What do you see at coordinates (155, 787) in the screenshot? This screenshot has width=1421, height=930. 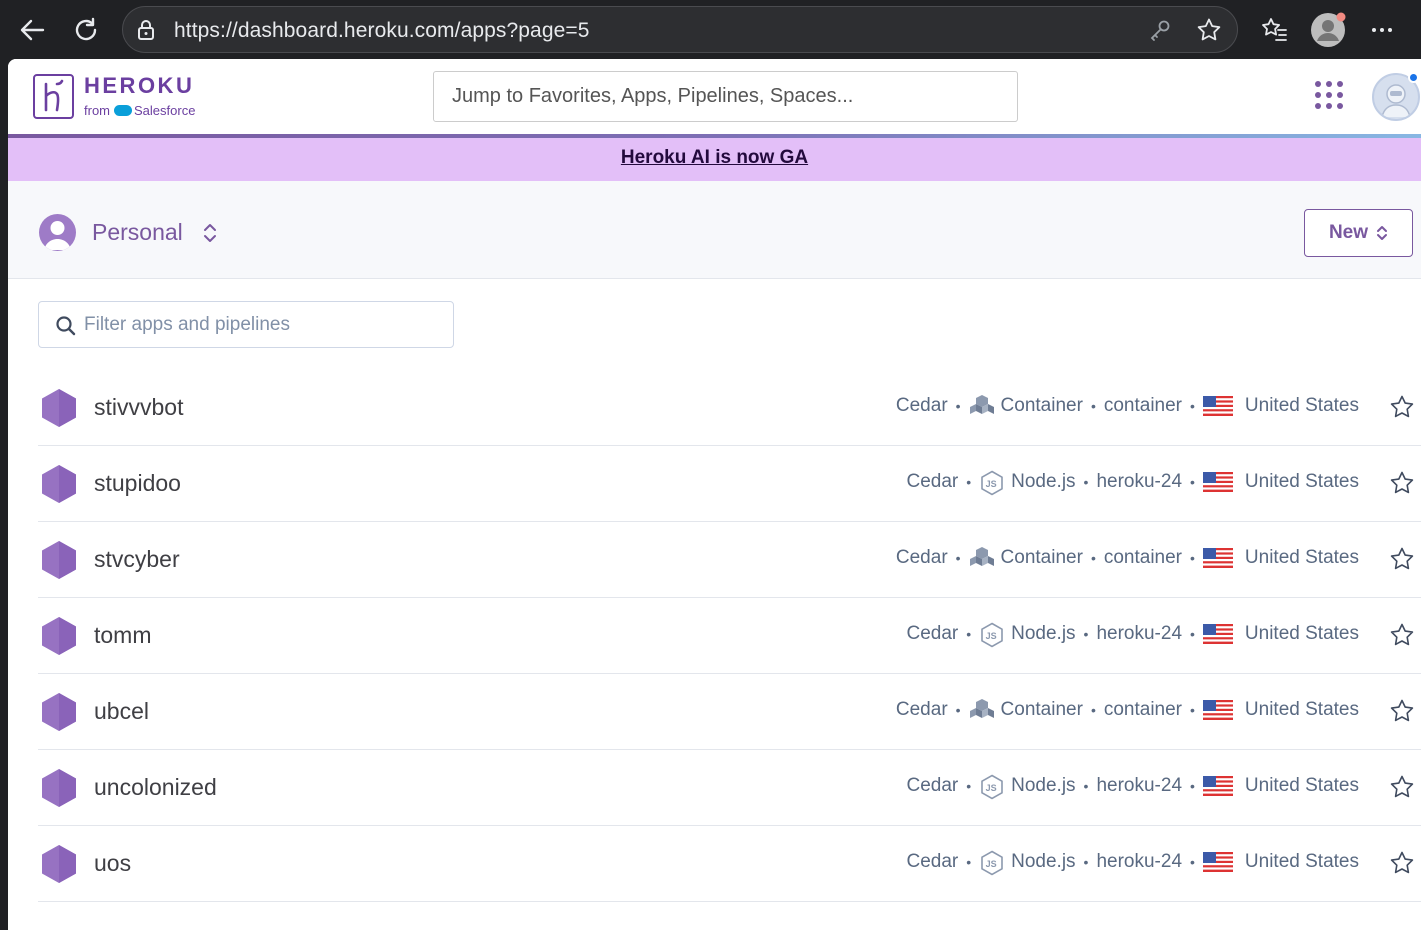 I see `app-name: uncolonized` at bounding box center [155, 787].